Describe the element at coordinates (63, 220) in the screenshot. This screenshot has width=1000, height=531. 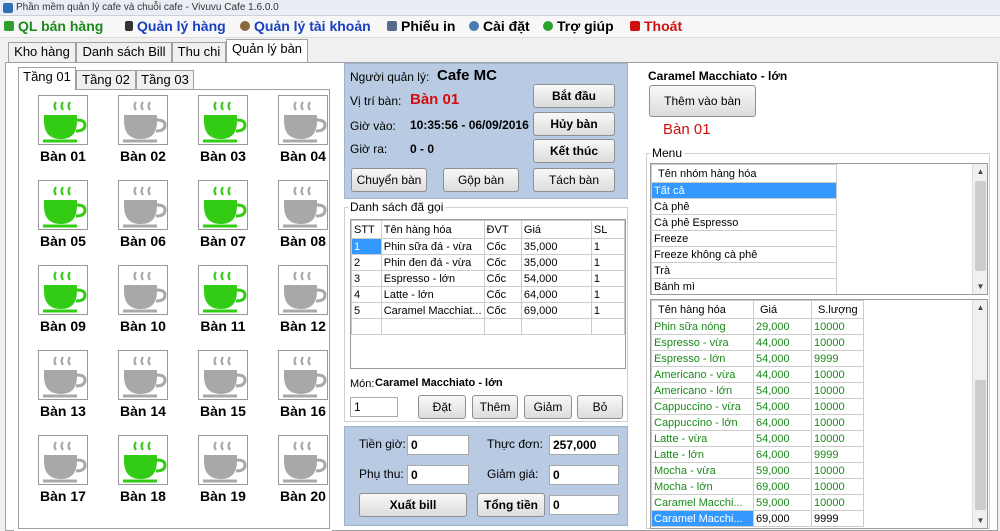
I see `table-tile: Bàn 05` at that location.